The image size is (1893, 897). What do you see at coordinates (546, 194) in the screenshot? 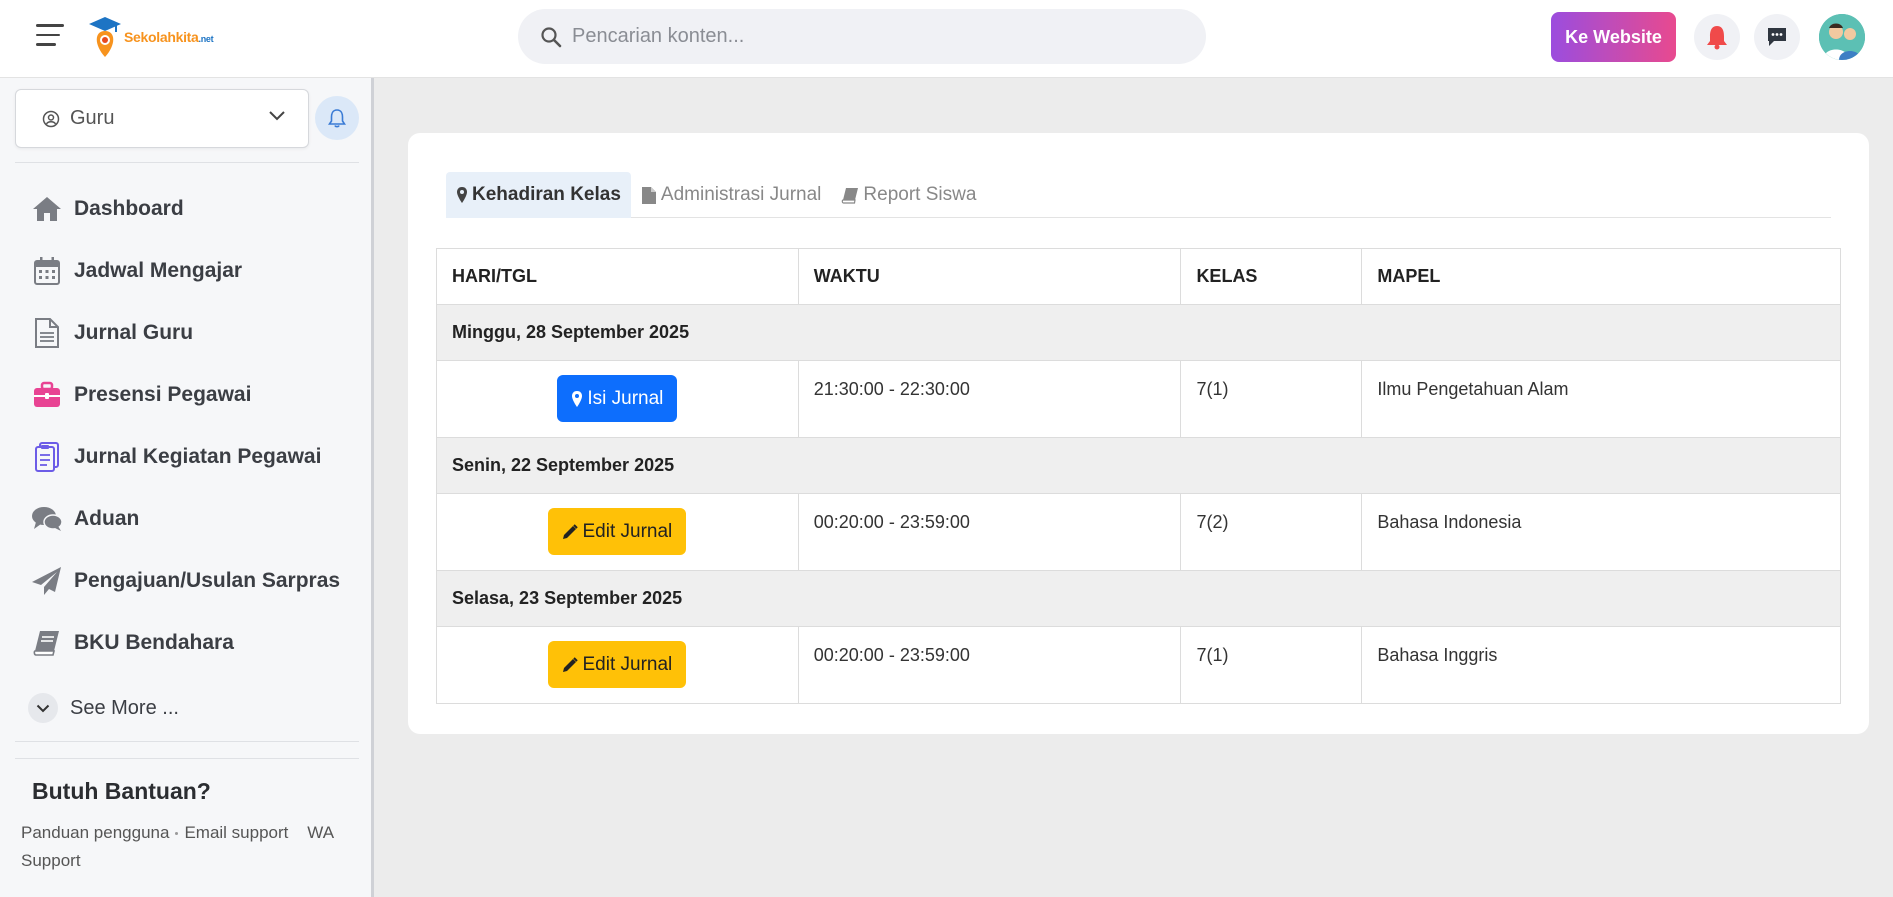
I see `tab-label: Kehadiran Kelas` at bounding box center [546, 194].